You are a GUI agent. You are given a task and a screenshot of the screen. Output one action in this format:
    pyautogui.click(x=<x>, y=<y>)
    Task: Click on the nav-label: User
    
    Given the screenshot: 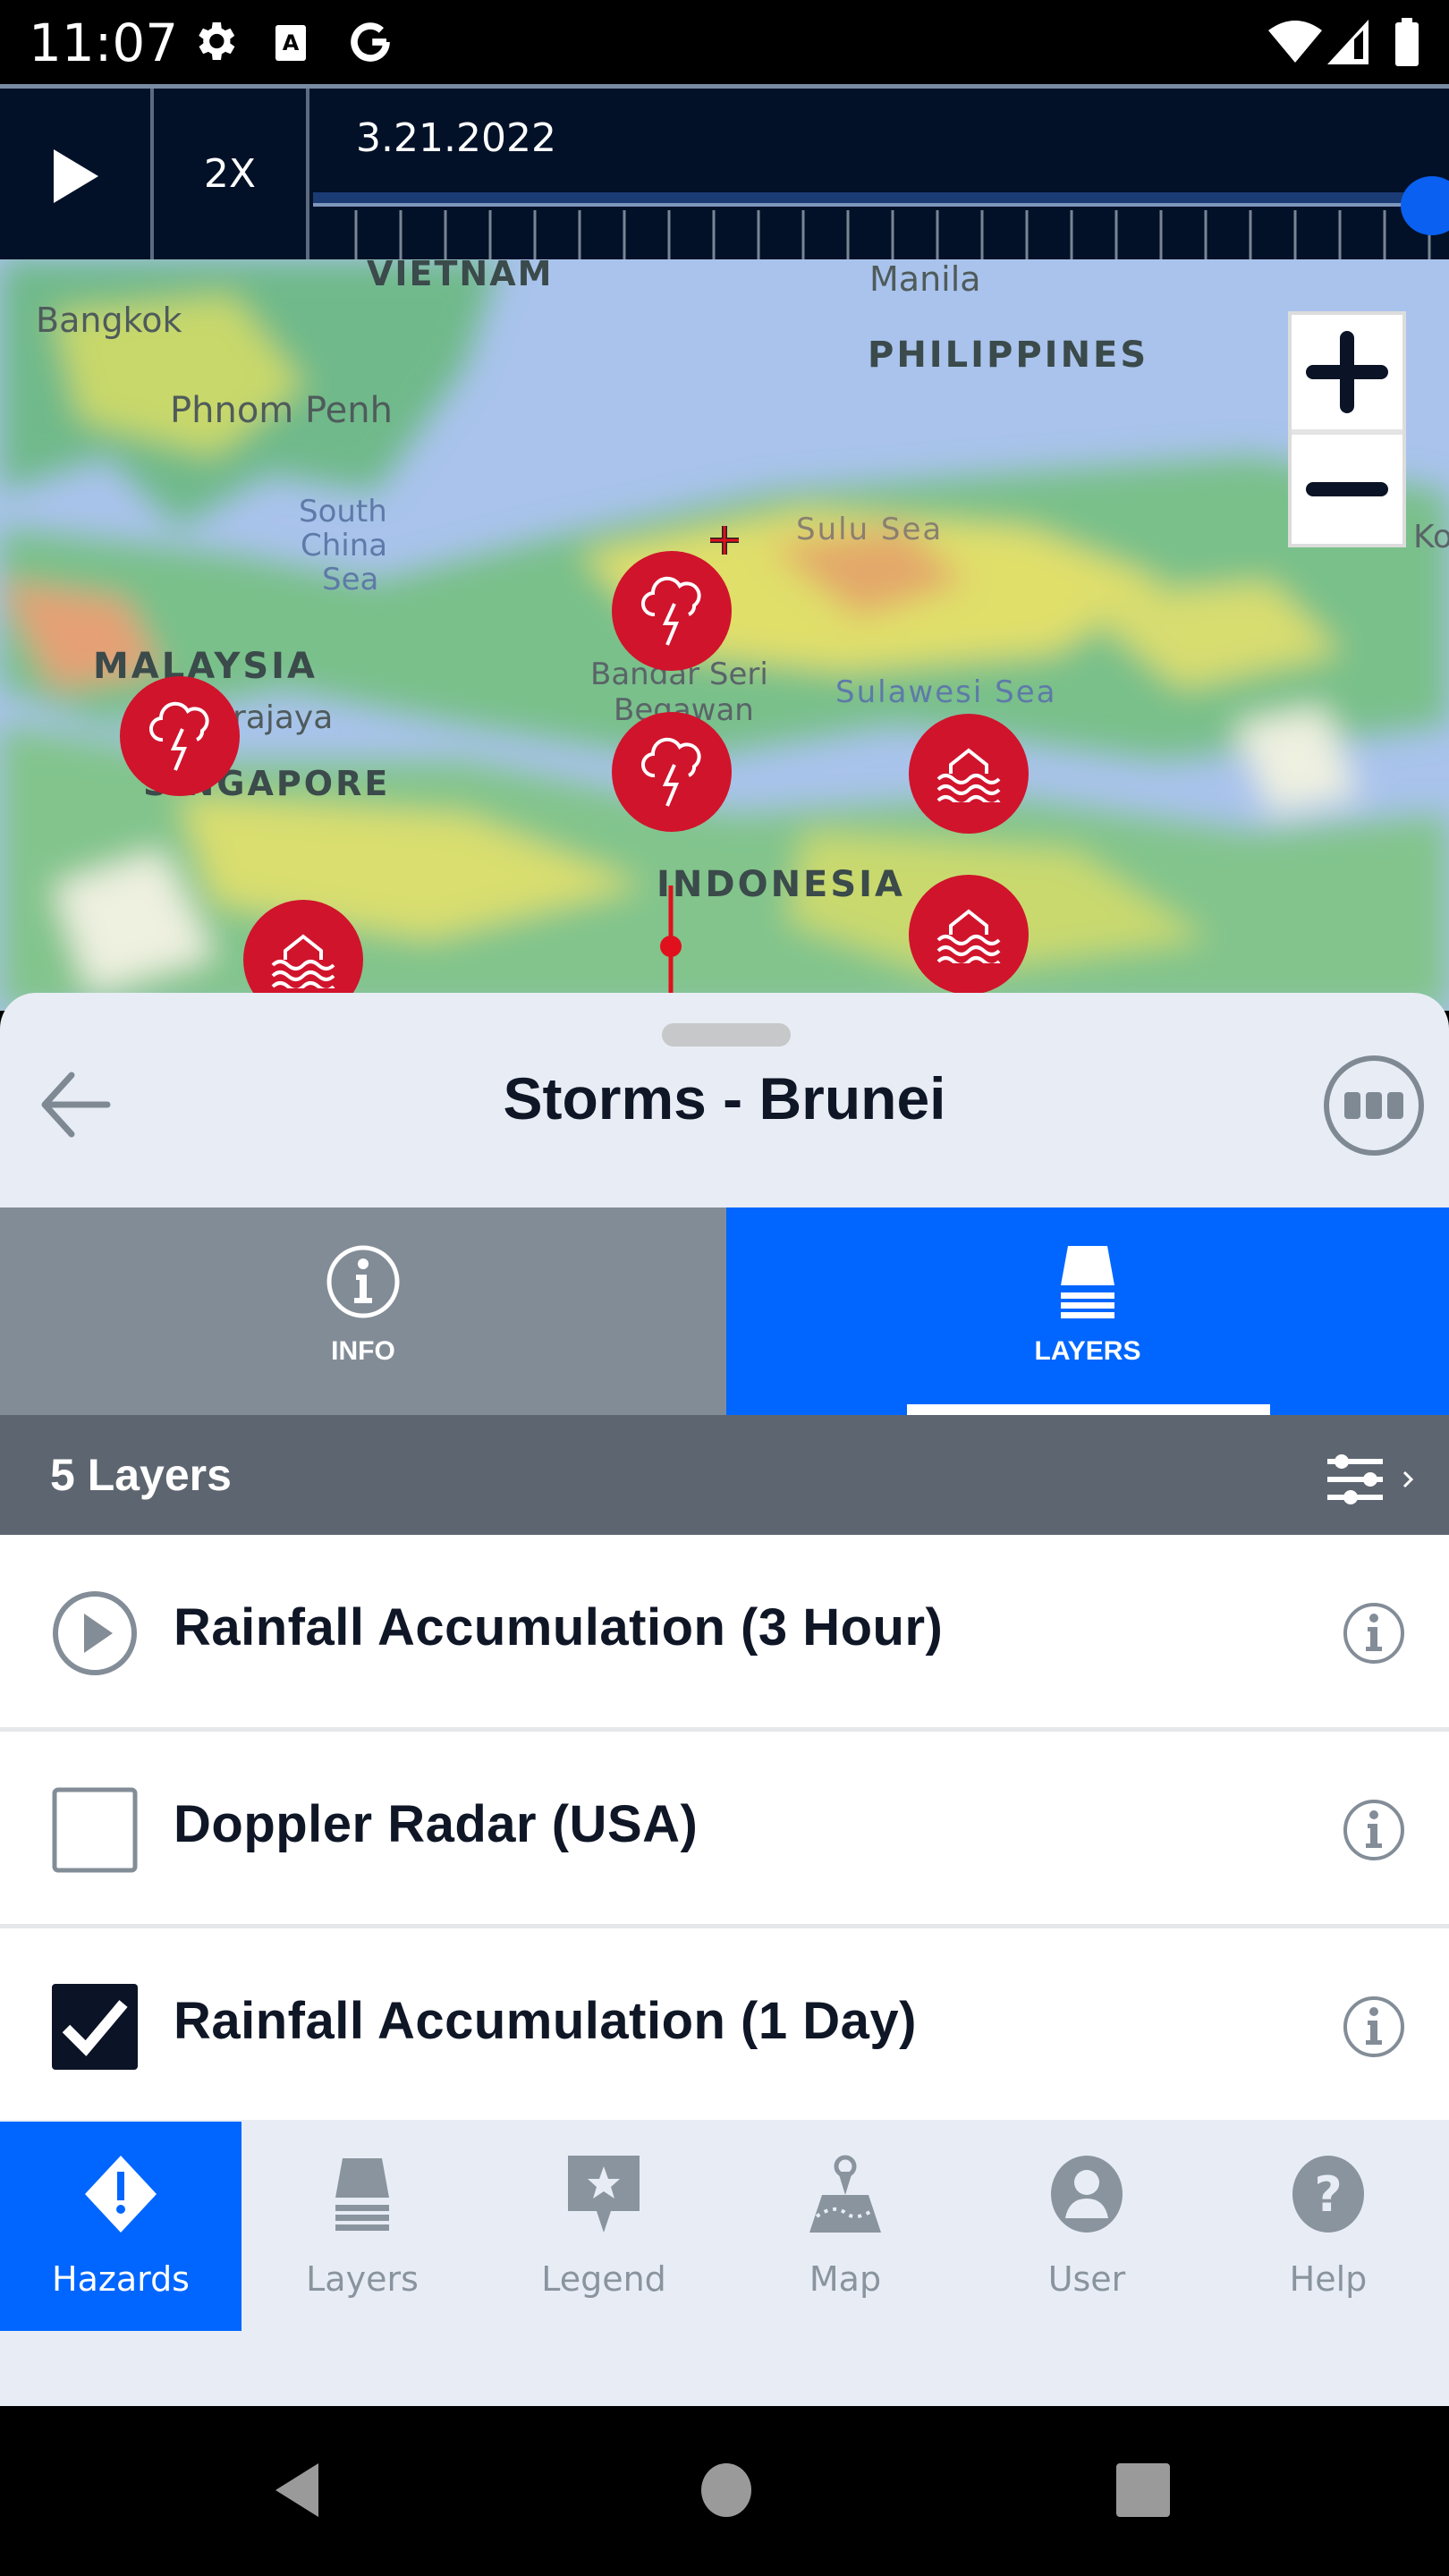 What is the action you would take?
    pyautogui.click(x=1086, y=2279)
    